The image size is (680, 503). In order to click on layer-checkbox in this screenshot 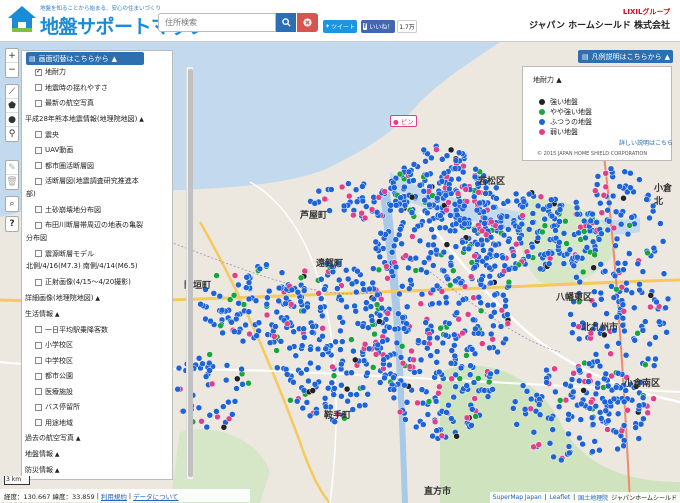, I will do `click(38, 391)`.